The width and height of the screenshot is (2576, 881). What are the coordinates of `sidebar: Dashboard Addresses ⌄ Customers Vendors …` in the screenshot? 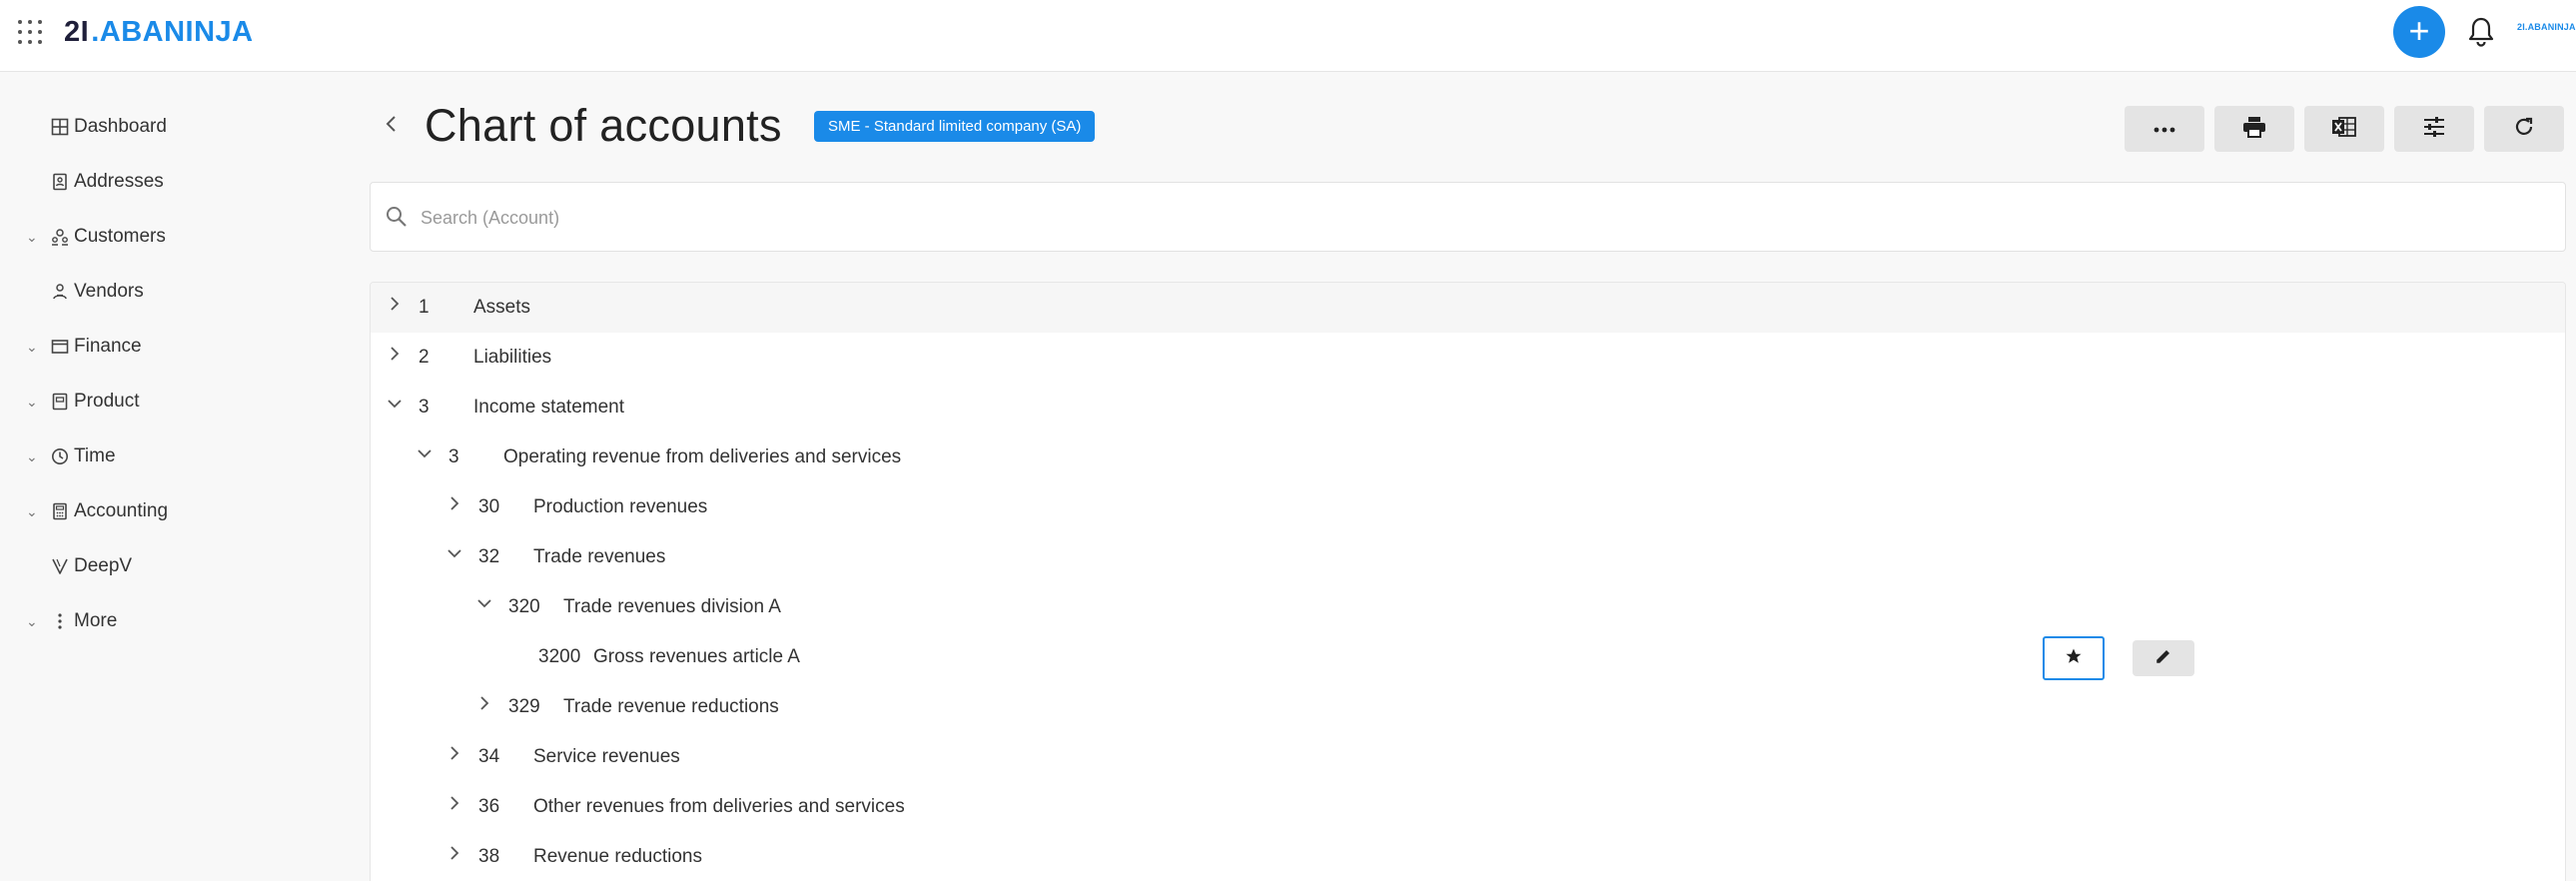 It's located at (180, 476).